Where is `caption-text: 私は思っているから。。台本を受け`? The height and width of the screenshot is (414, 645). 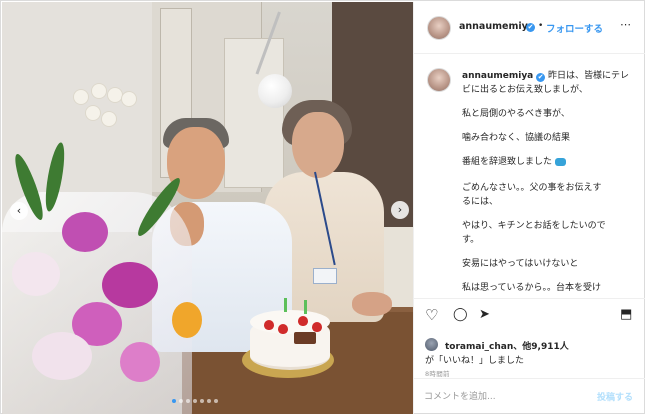
caption-text: 私は思っているから。。台本を受け is located at coordinates (532, 288).